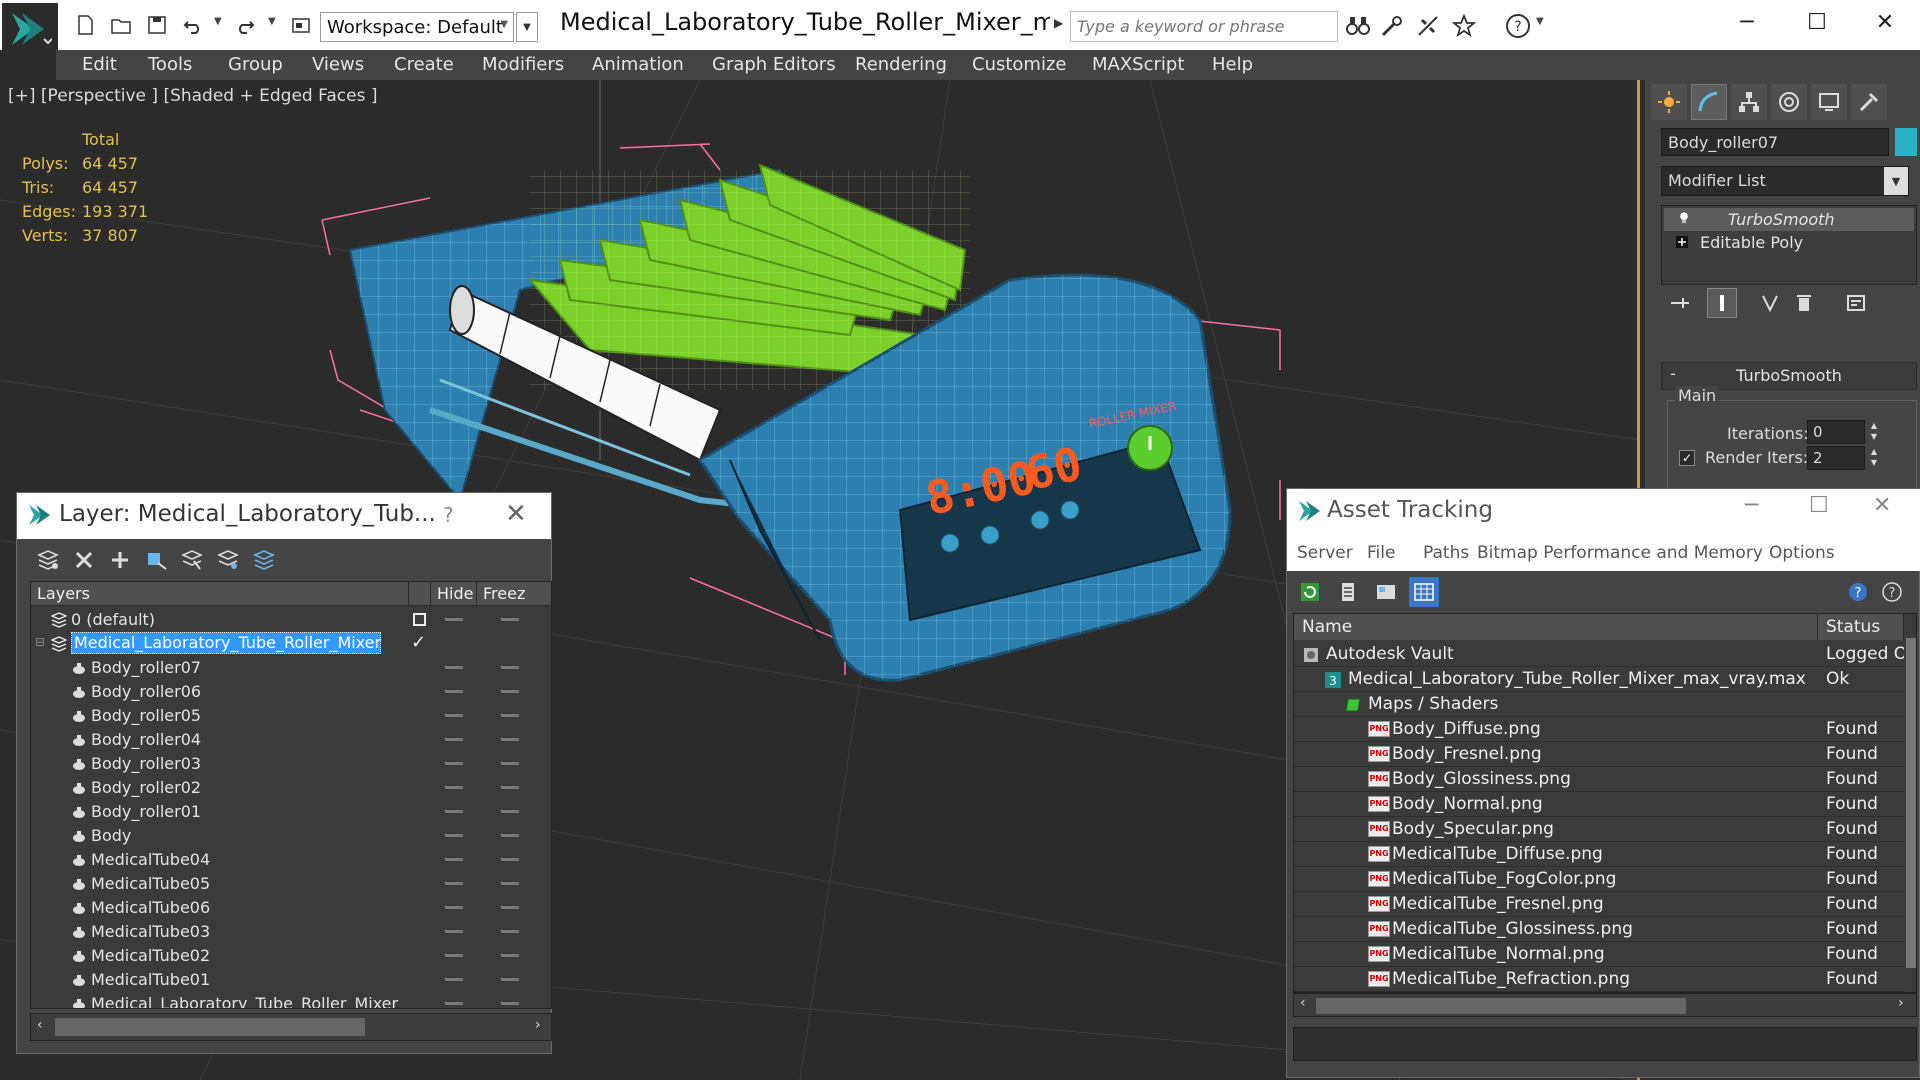  What do you see at coordinates (1858, 592) in the screenshot?
I see `help-question-icon: ?` at bounding box center [1858, 592].